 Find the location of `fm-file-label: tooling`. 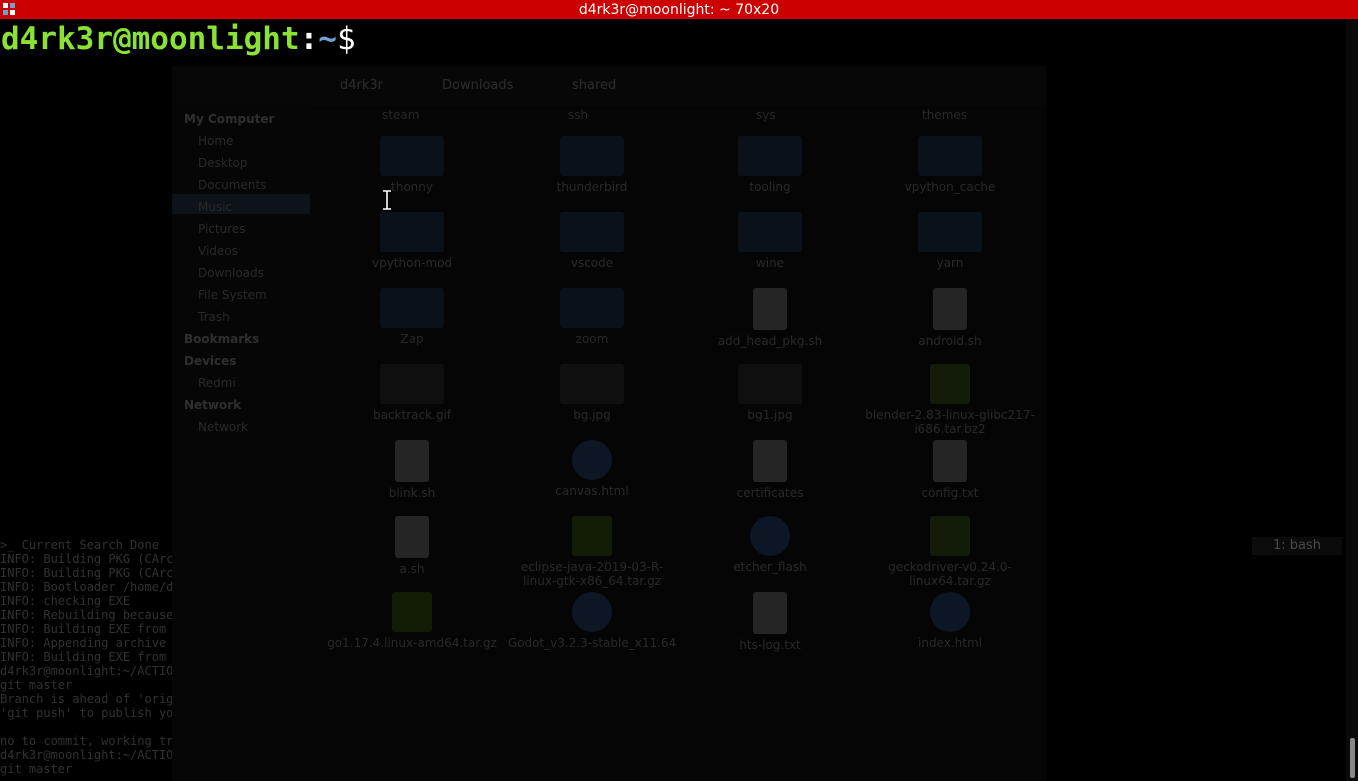

fm-file-label: tooling is located at coordinates (770, 187).